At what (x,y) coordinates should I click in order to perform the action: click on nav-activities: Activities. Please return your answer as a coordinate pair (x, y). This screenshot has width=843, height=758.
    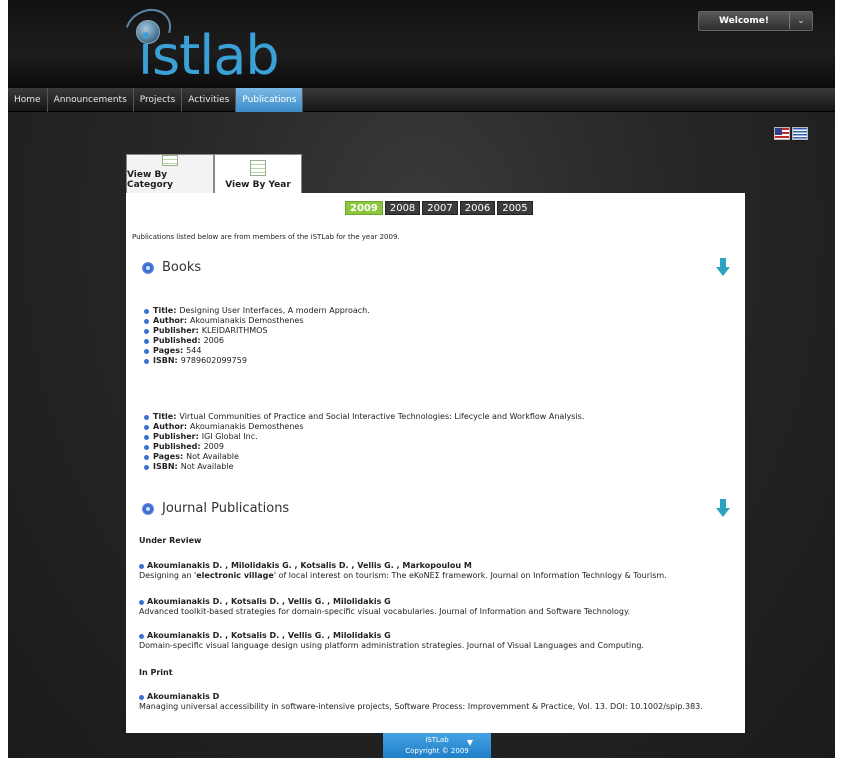
    Looking at the image, I should click on (209, 100).